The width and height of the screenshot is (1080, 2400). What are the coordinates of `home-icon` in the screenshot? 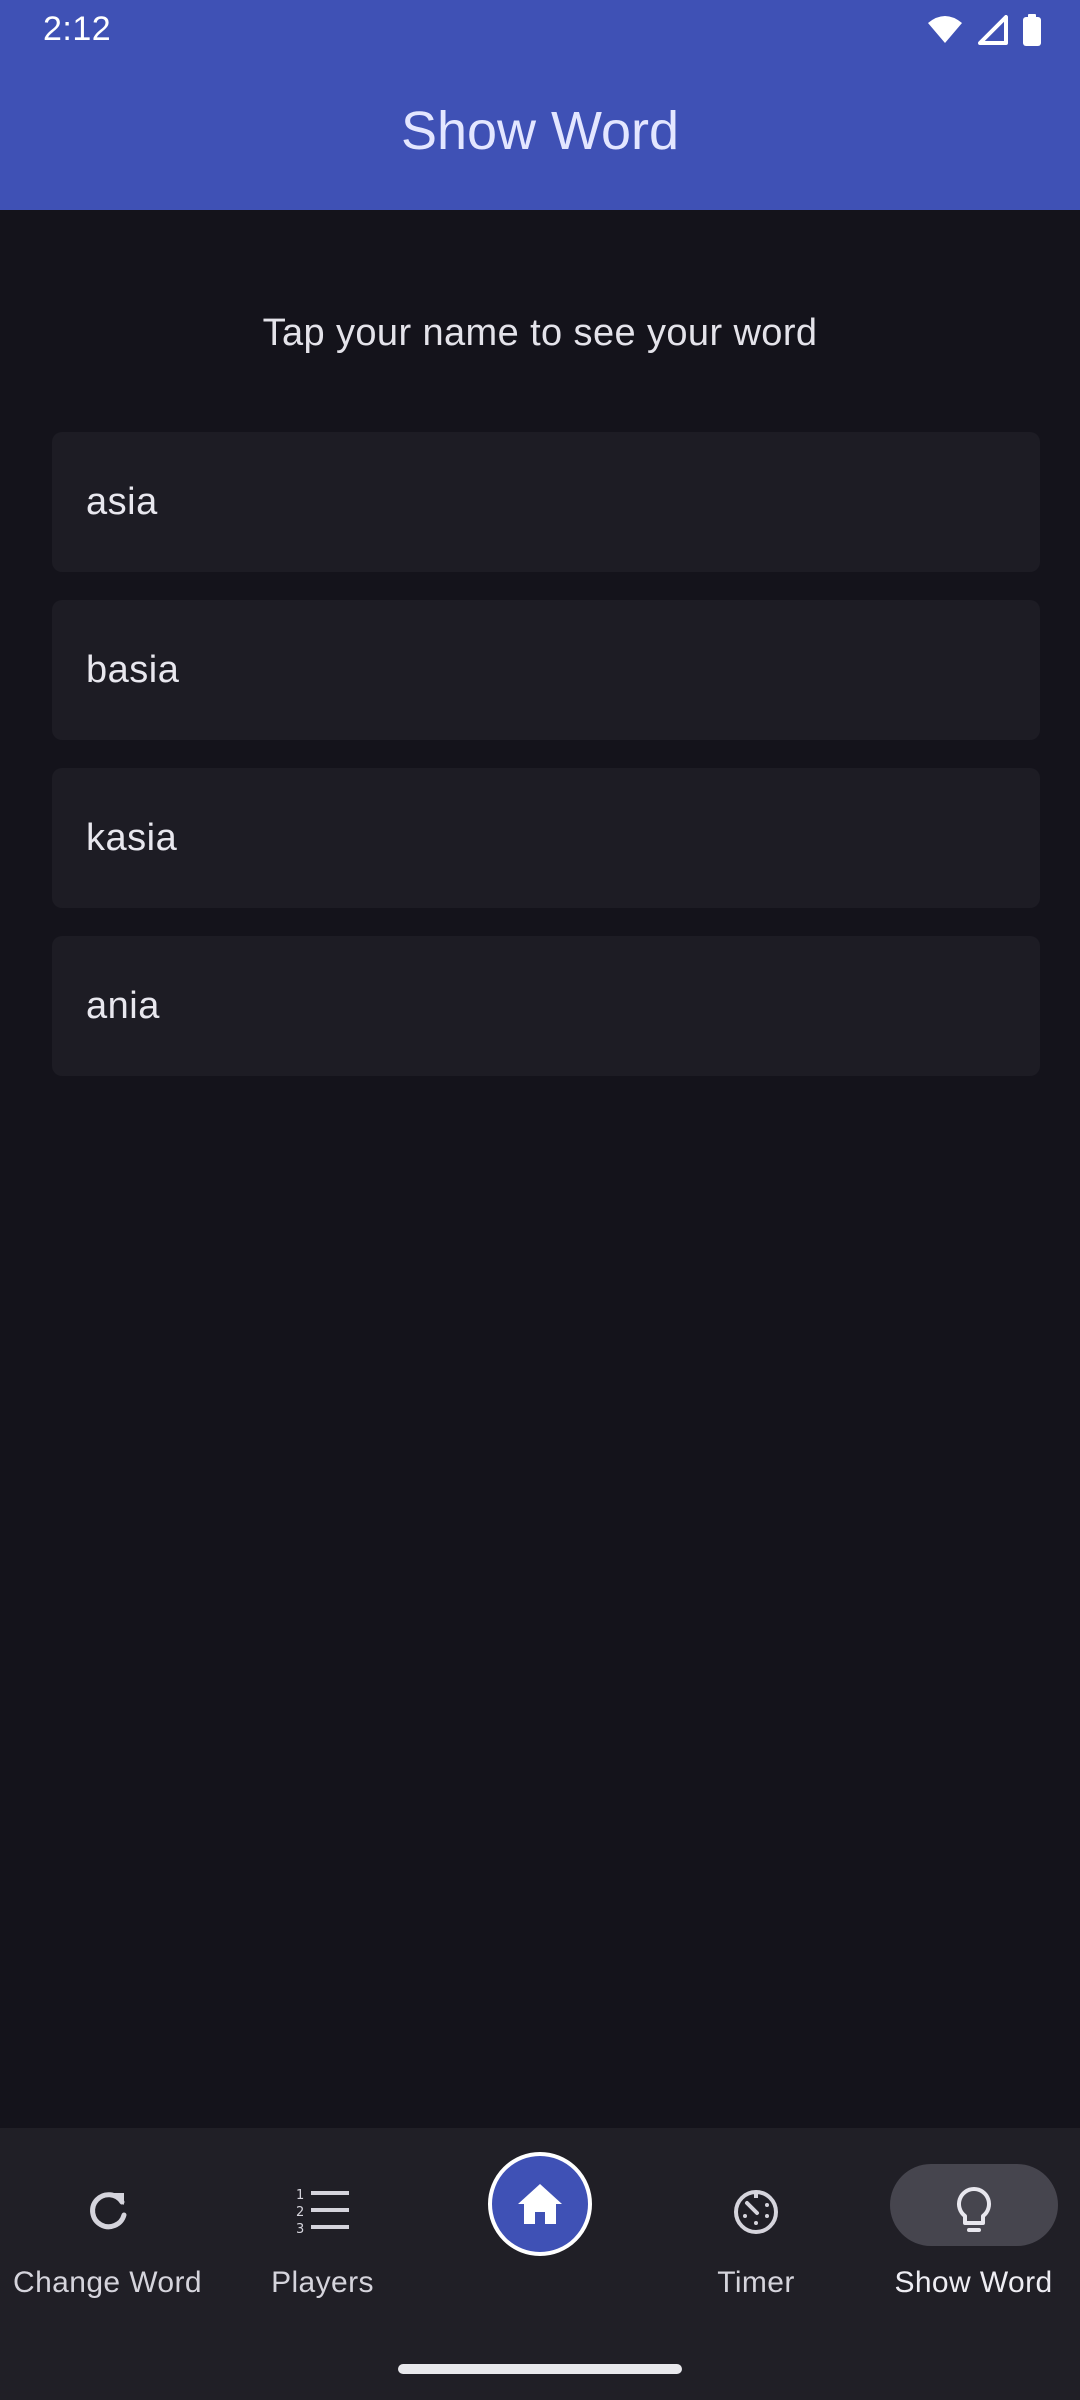 It's located at (540, 2204).